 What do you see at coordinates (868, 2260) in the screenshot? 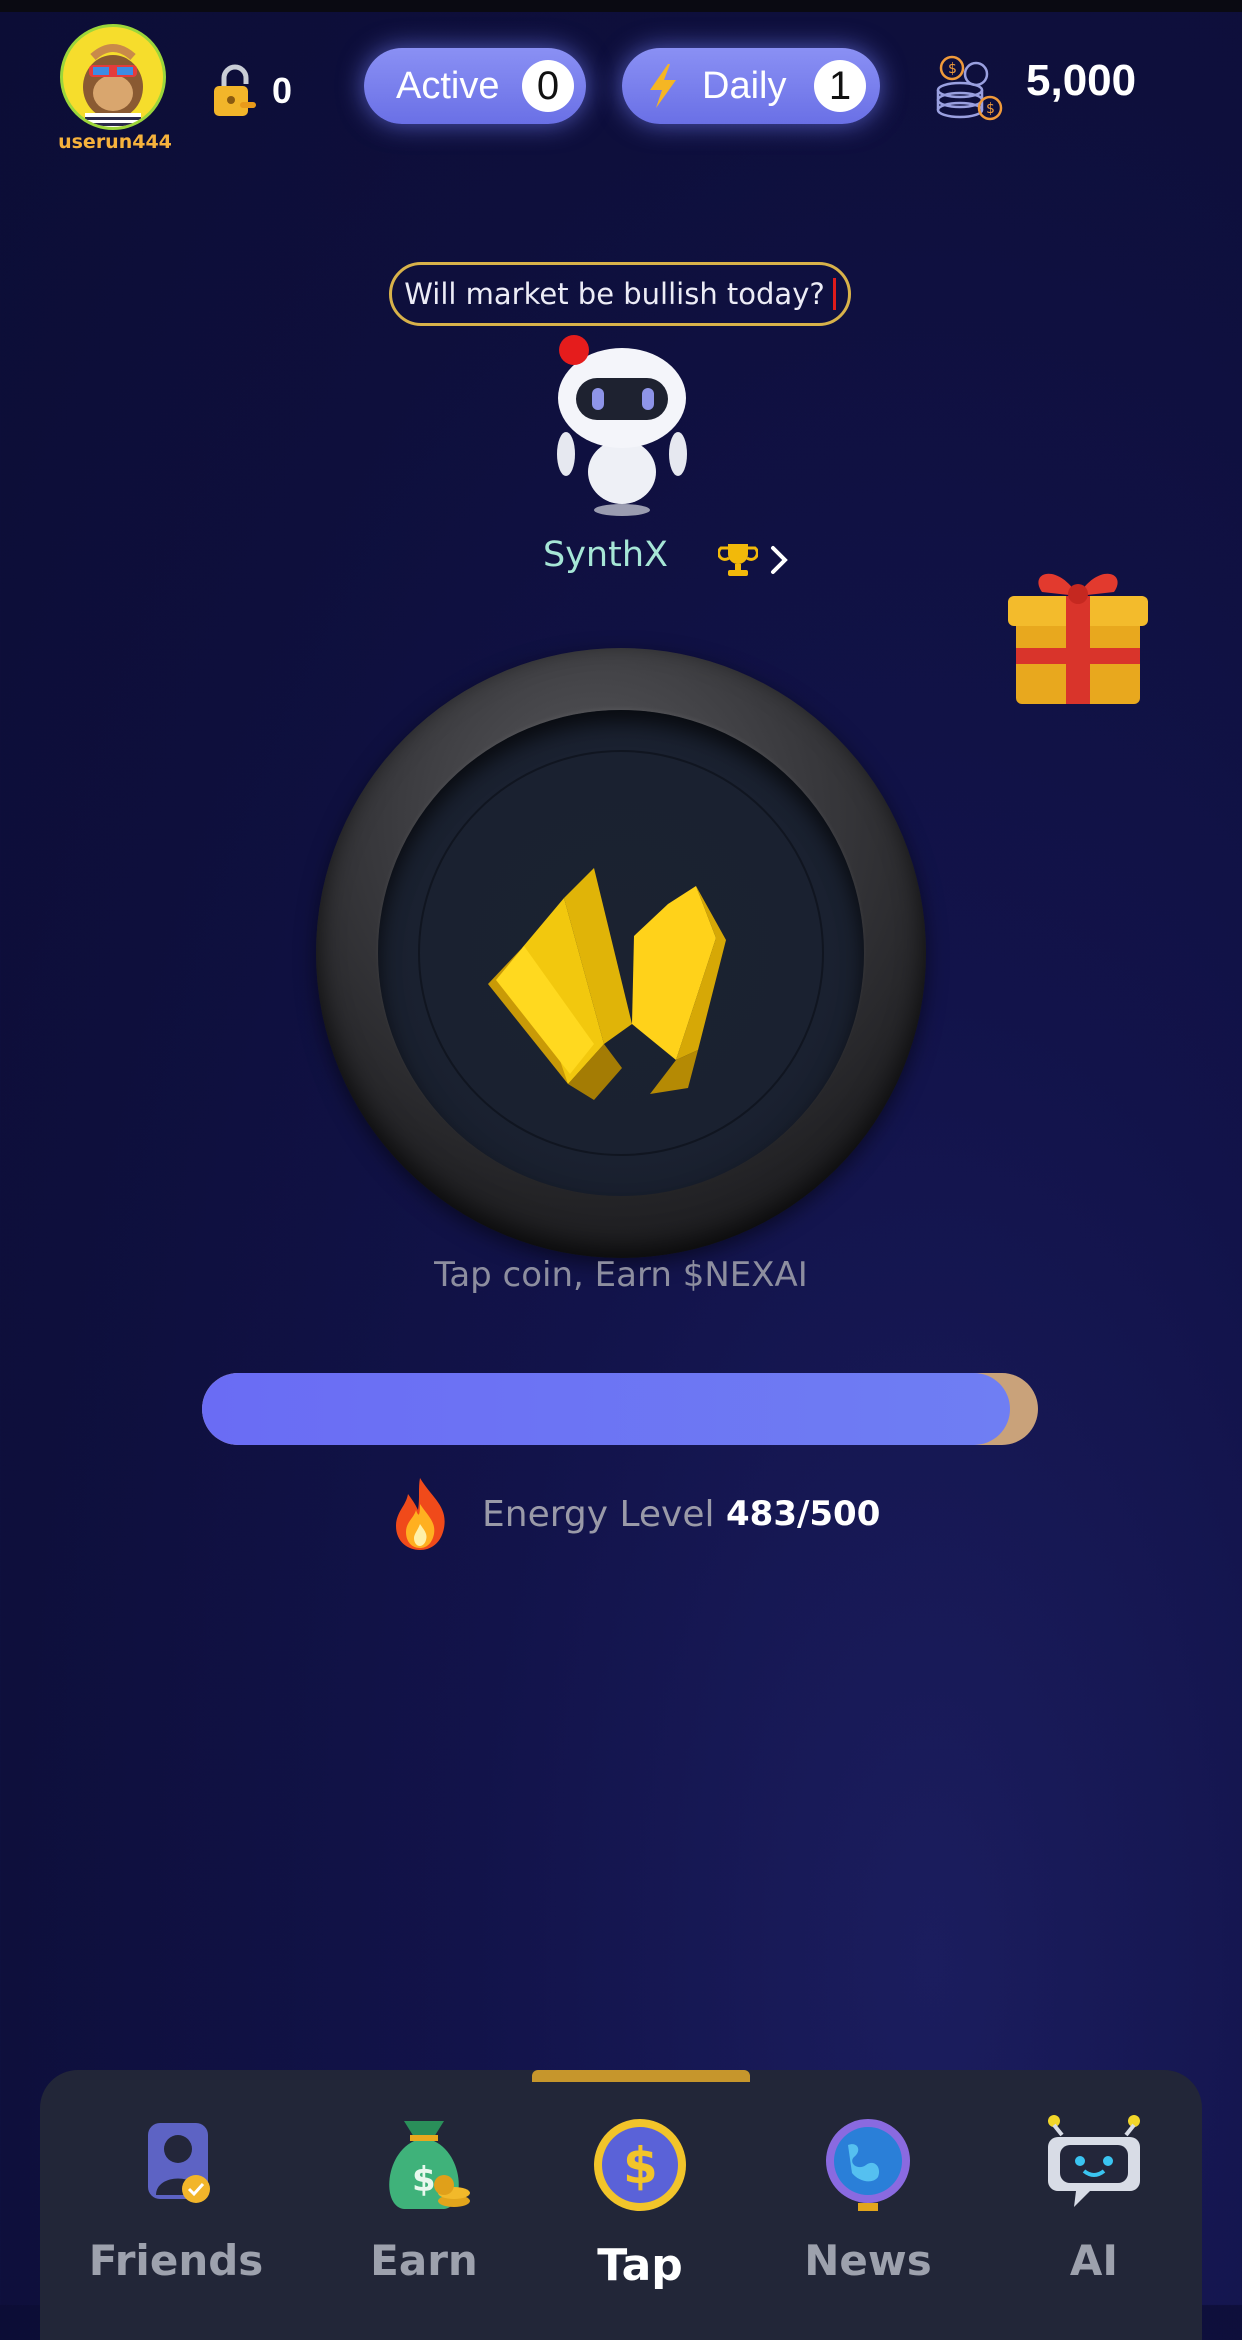
I see `nav-label-news: News` at bounding box center [868, 2260].